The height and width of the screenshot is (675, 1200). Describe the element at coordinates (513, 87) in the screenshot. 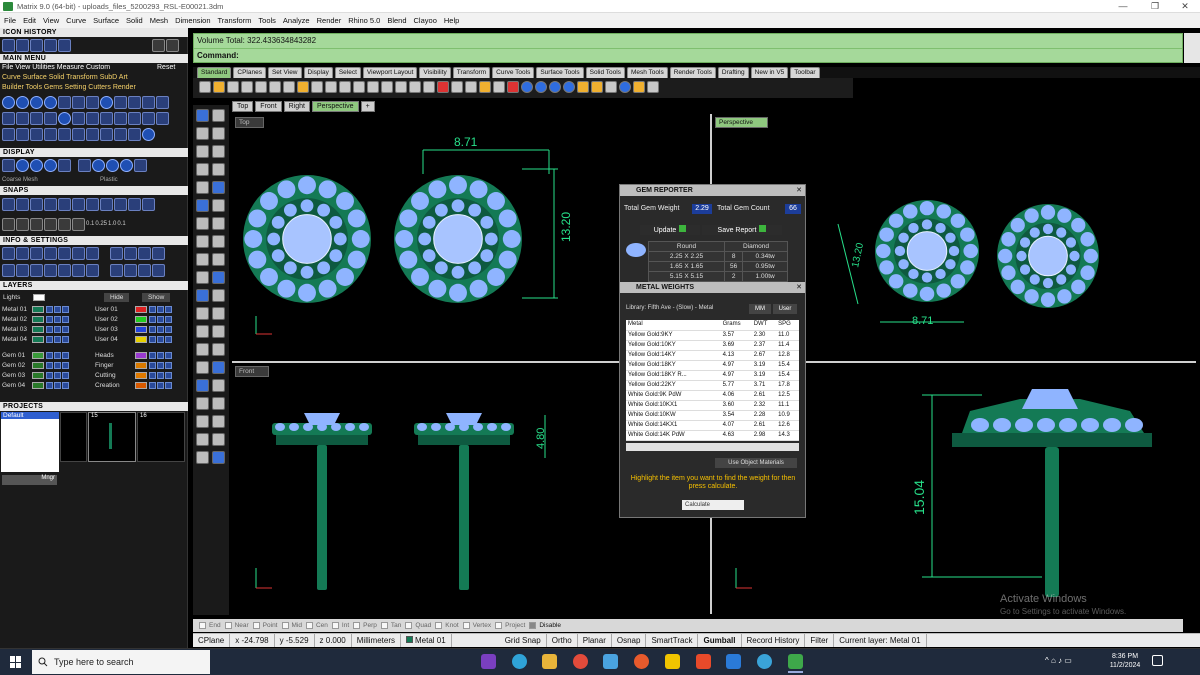

I see `layer-icon` at that location.